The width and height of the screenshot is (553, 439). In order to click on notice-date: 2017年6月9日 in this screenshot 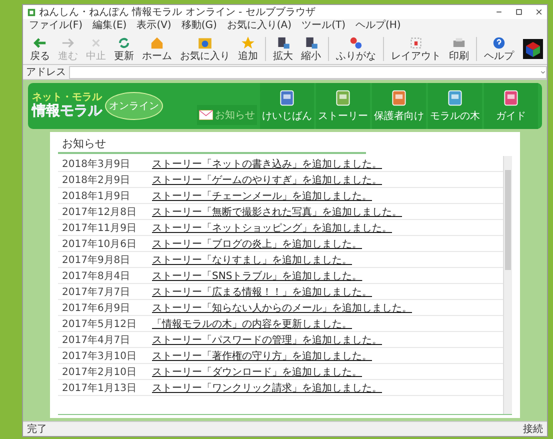, I will do `click(97, 308)`.